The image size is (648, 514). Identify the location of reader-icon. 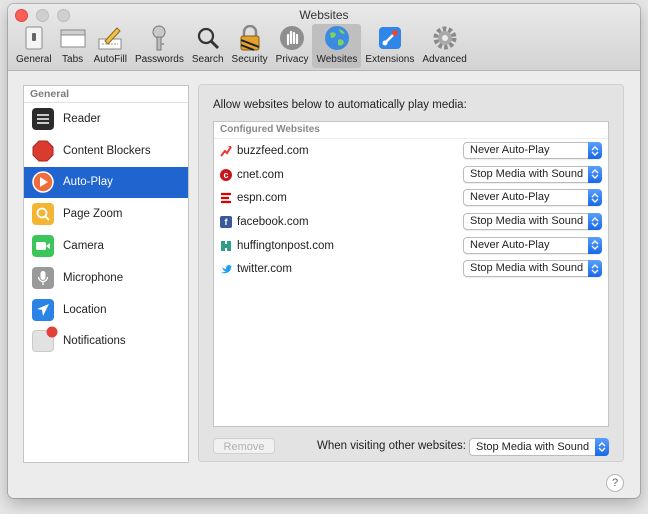
(43, 118).